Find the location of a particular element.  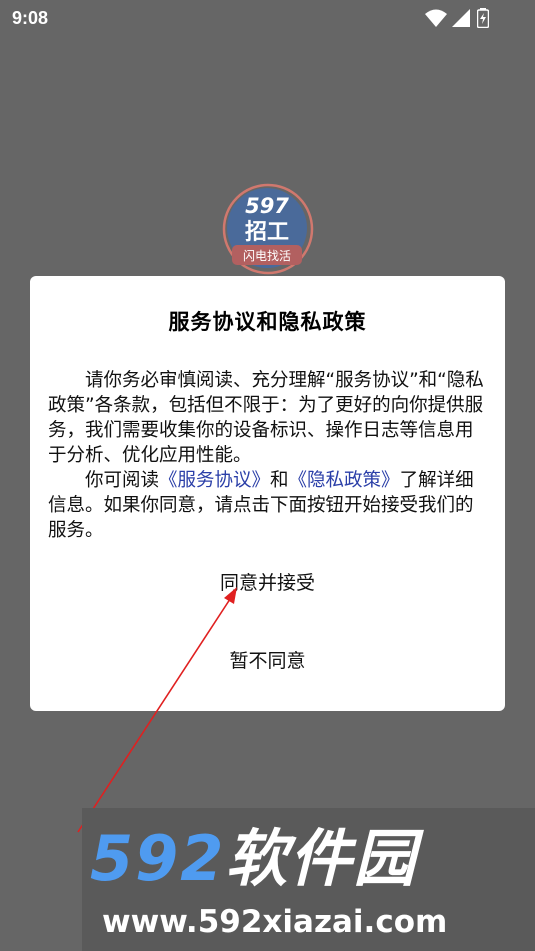

watermark-brand-number: 592 is located at coordinates (158, 858).